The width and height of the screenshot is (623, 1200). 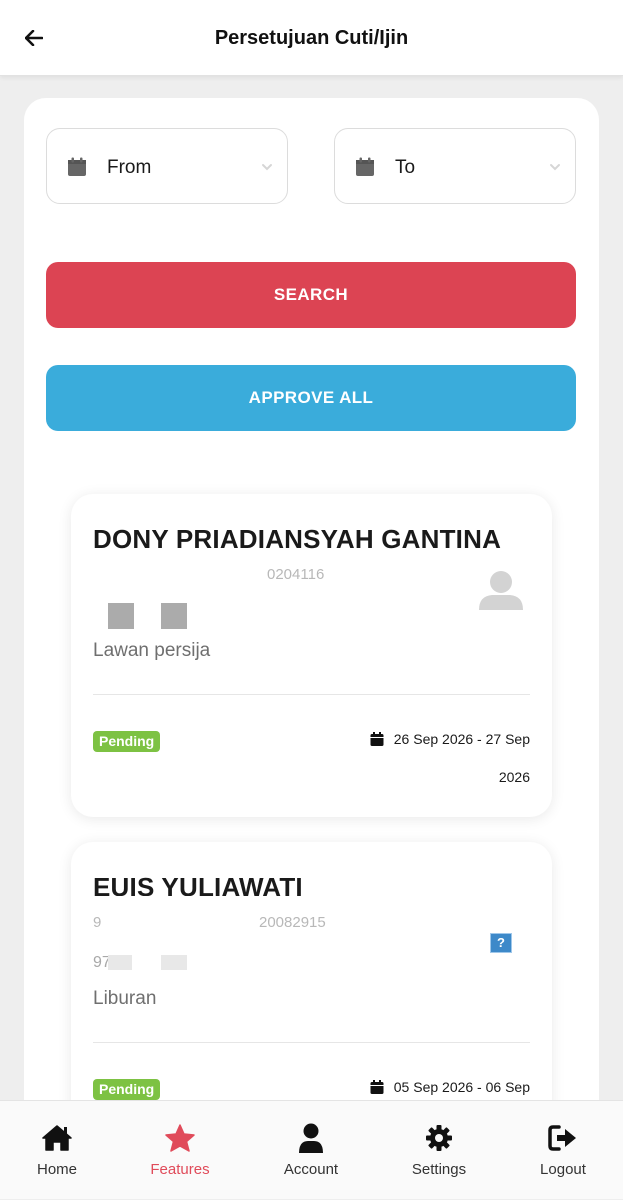 I want to click on nav-home: Home, so click(x=59, y=1150).